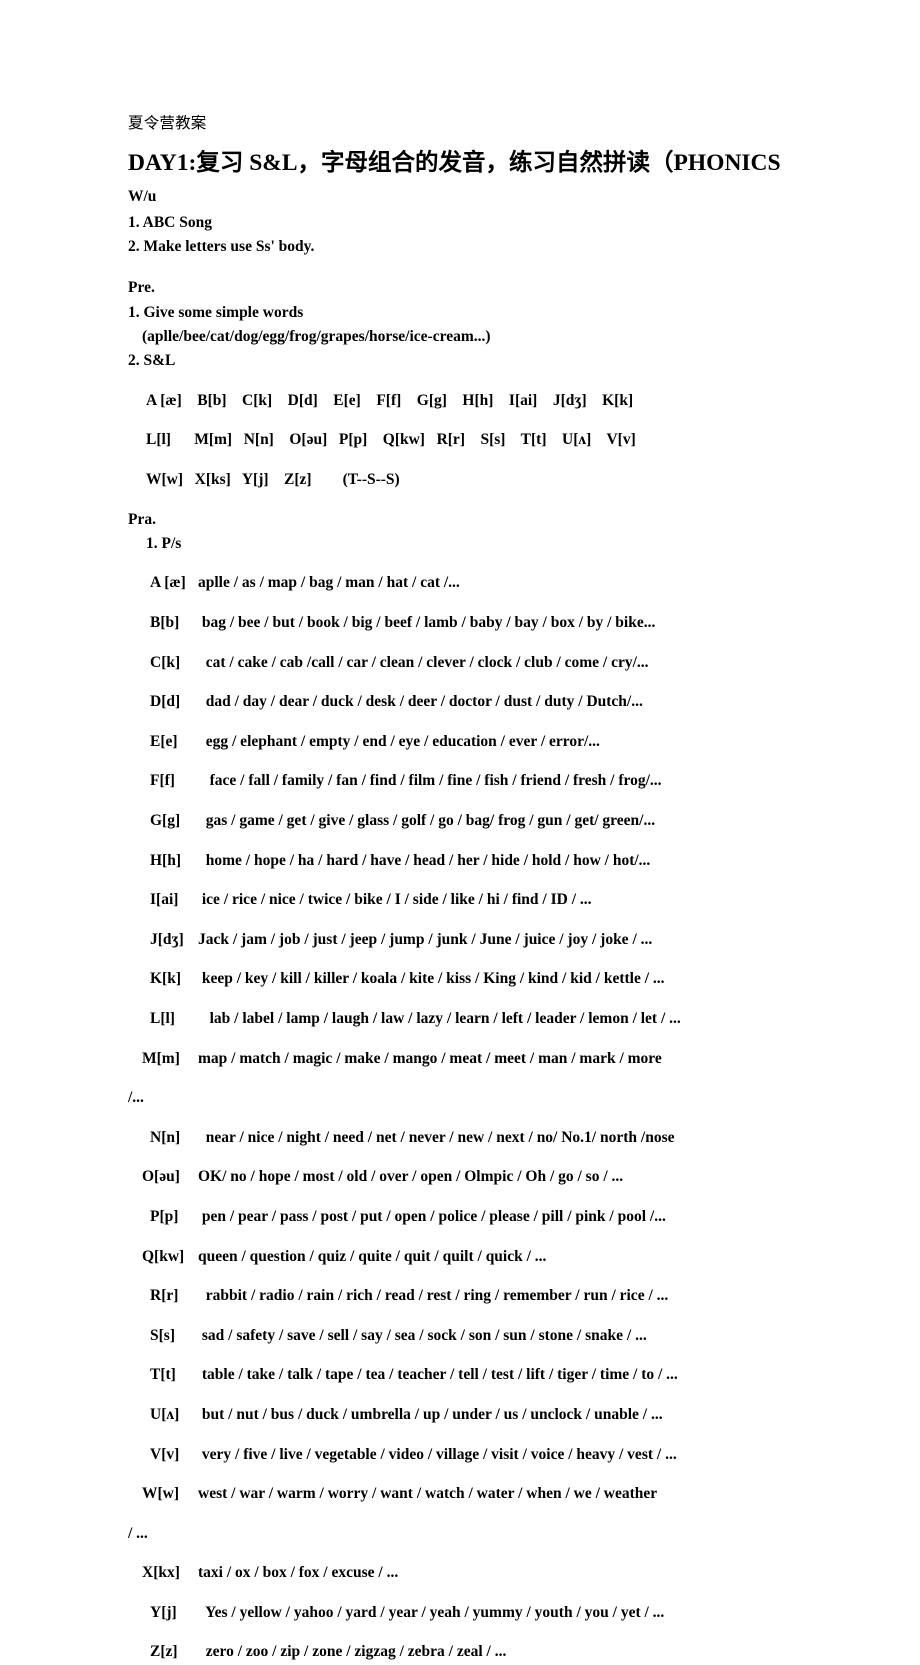 This screenshot has width=920, height=1665. Describe the element at coordinates (165, 702) in the screenshot. I see `phonics-row-letter: D[d]` at that location.